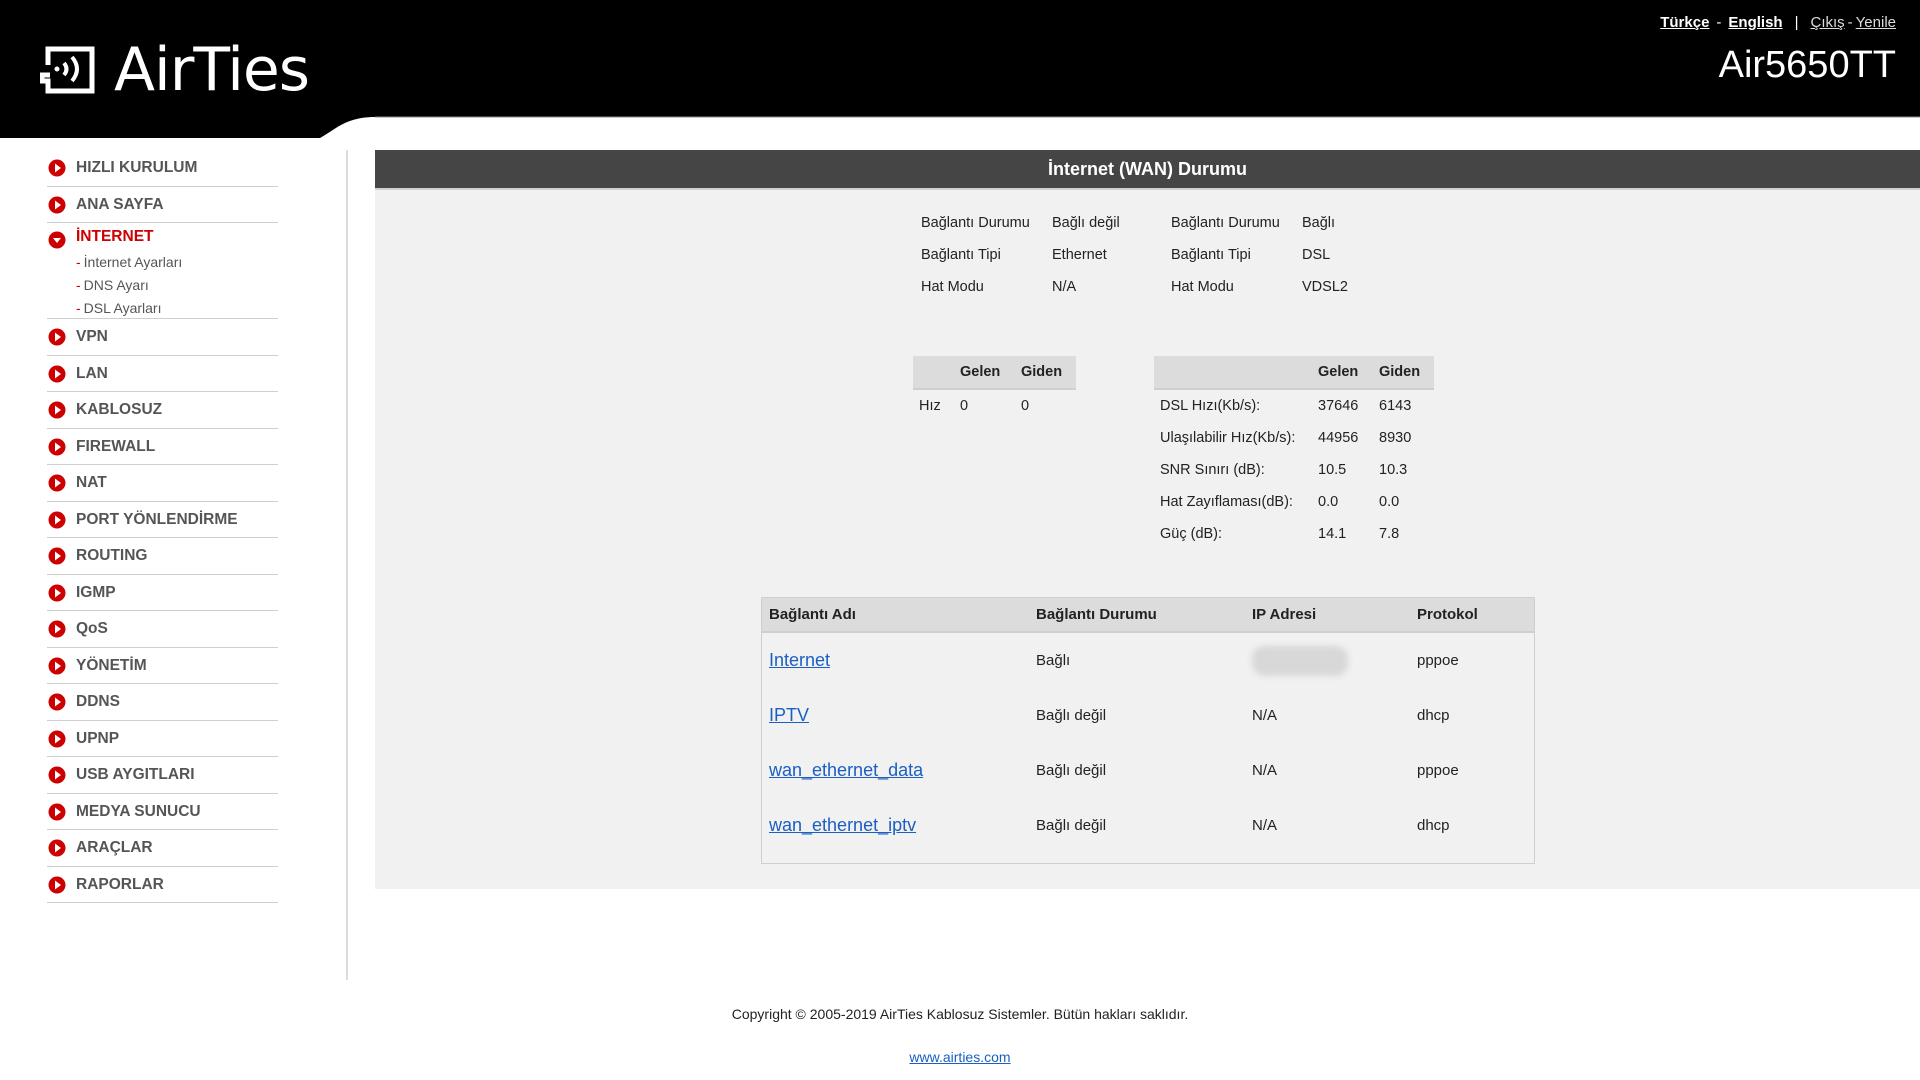 The image size is (1920, 1080). I want to click on dsl-table-header: Gelen Giden, so click(1294, 373).